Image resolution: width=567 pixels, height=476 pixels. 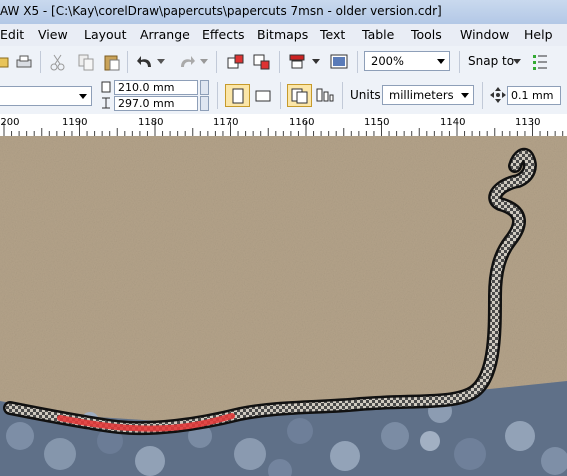 What do you see at coordinates (283, 125) in the screenshot?
I see `horizontal-ruler: 1200 1190 1180 1170 1160 1150 1140 1130` at bounding box center [283, 125].